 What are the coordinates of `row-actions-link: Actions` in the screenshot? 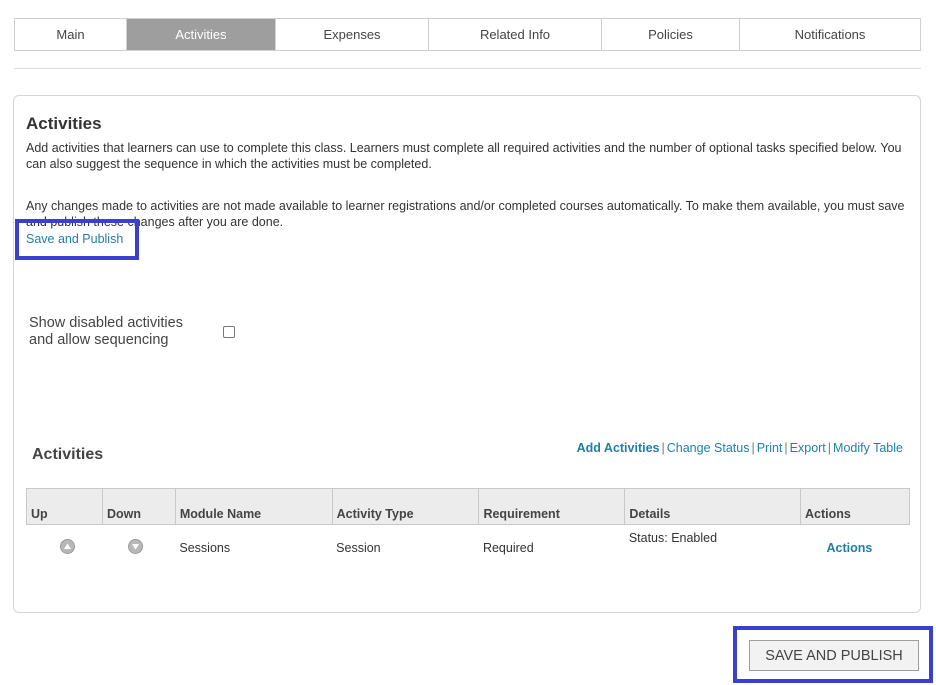 It's located at (850, 548).